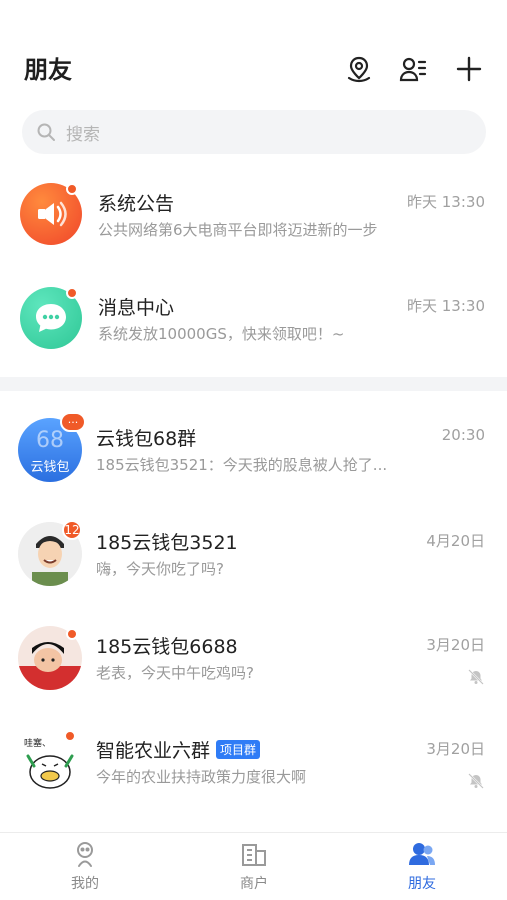 Image resolution: width=507 pixels, height=900 pixels. What do you see at coordinates (160, 569) in the screenshot?
I see `chat-preview: 嗨，今天你吃了吗?` at bounding box center [160, 569].